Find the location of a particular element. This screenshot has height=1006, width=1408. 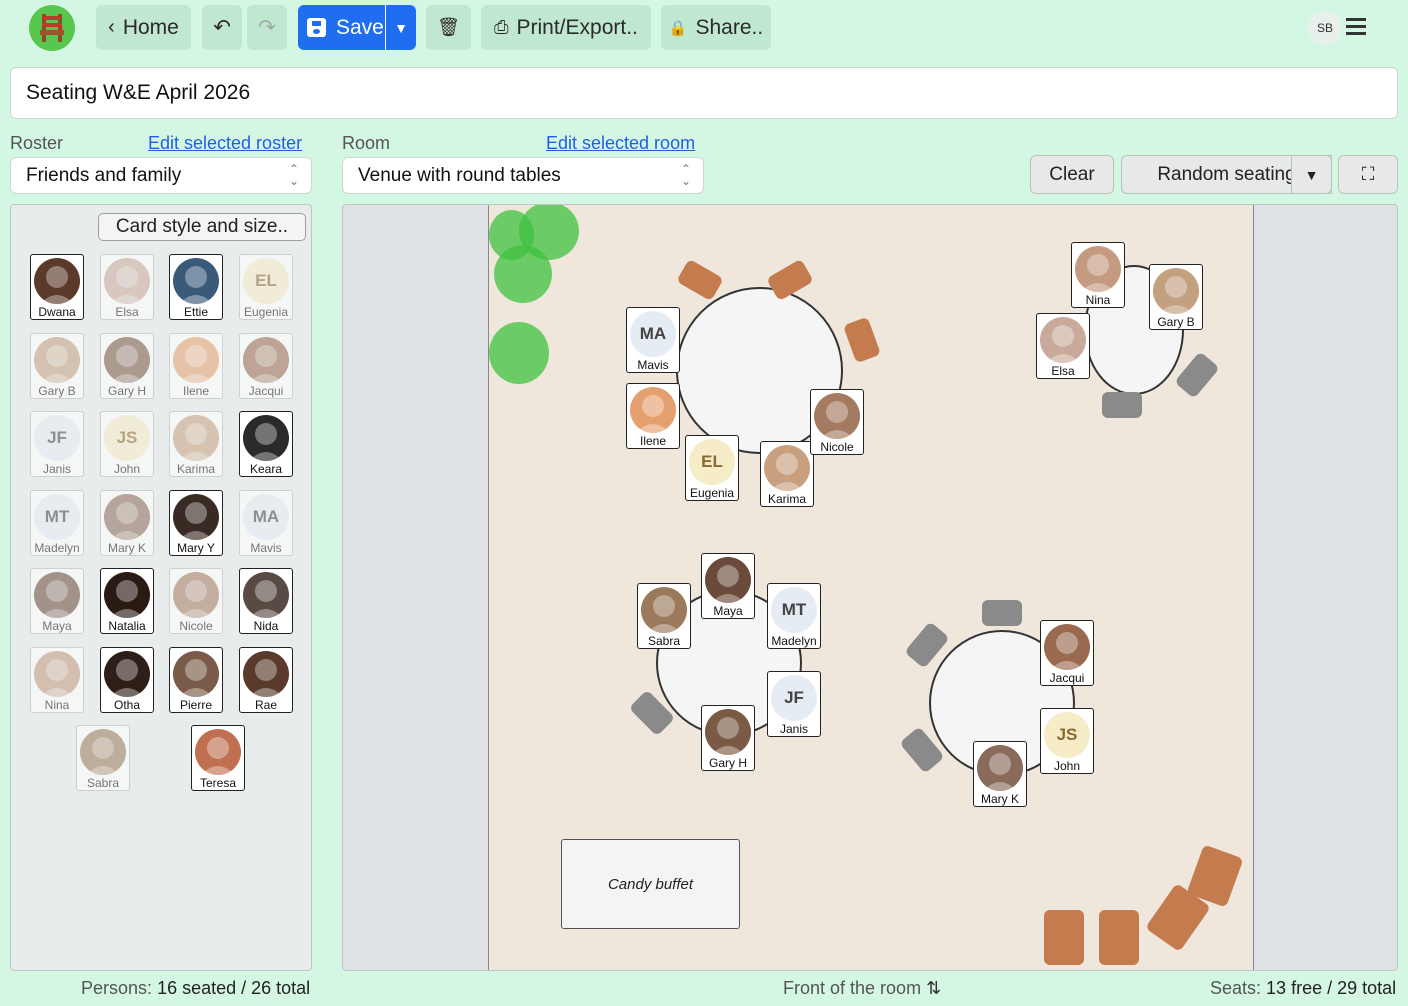

person-card: Ettie is located at coordinates (196, 287).